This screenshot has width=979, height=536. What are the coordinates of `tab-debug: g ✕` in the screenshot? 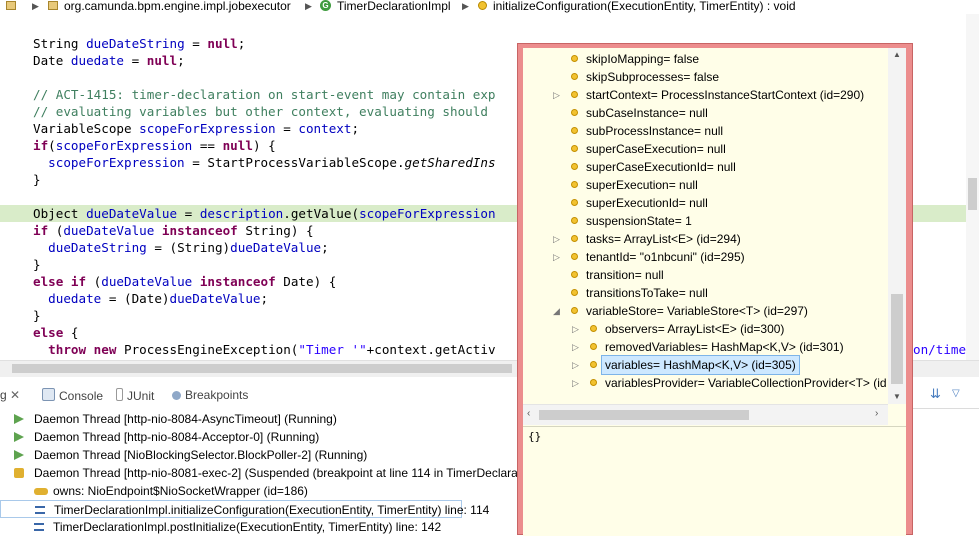 It's located at (10, 395).